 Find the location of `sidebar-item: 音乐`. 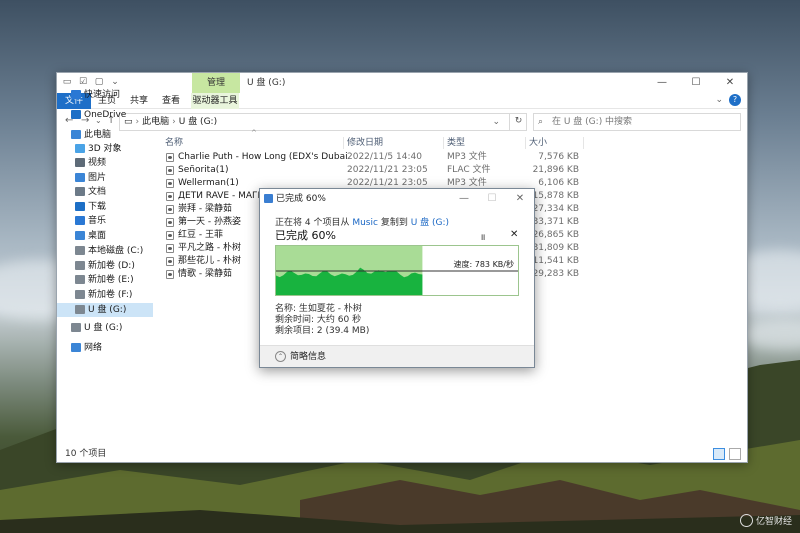

sidebar-item: 音乐 is located at coordinates (105, 221).